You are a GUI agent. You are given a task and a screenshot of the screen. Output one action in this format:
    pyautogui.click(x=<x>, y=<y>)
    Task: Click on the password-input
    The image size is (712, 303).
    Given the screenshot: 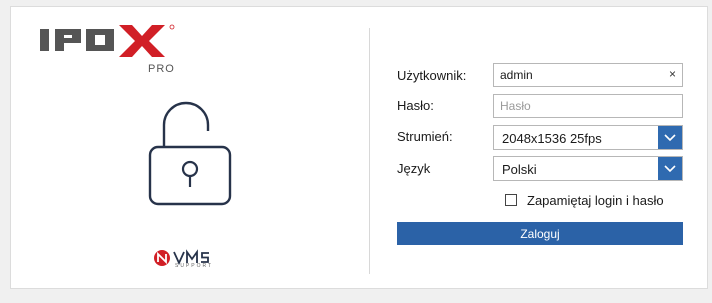 What is the action you would take?
    pyautogui.click(x=577, y=106)
    